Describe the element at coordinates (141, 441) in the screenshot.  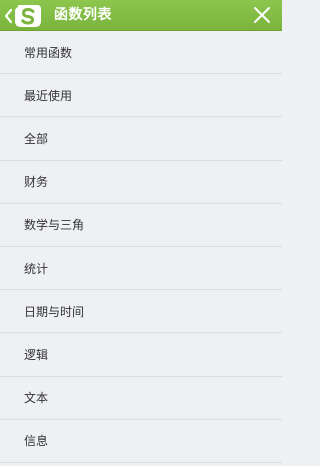
I see `list-item-information: 信息` at that location.